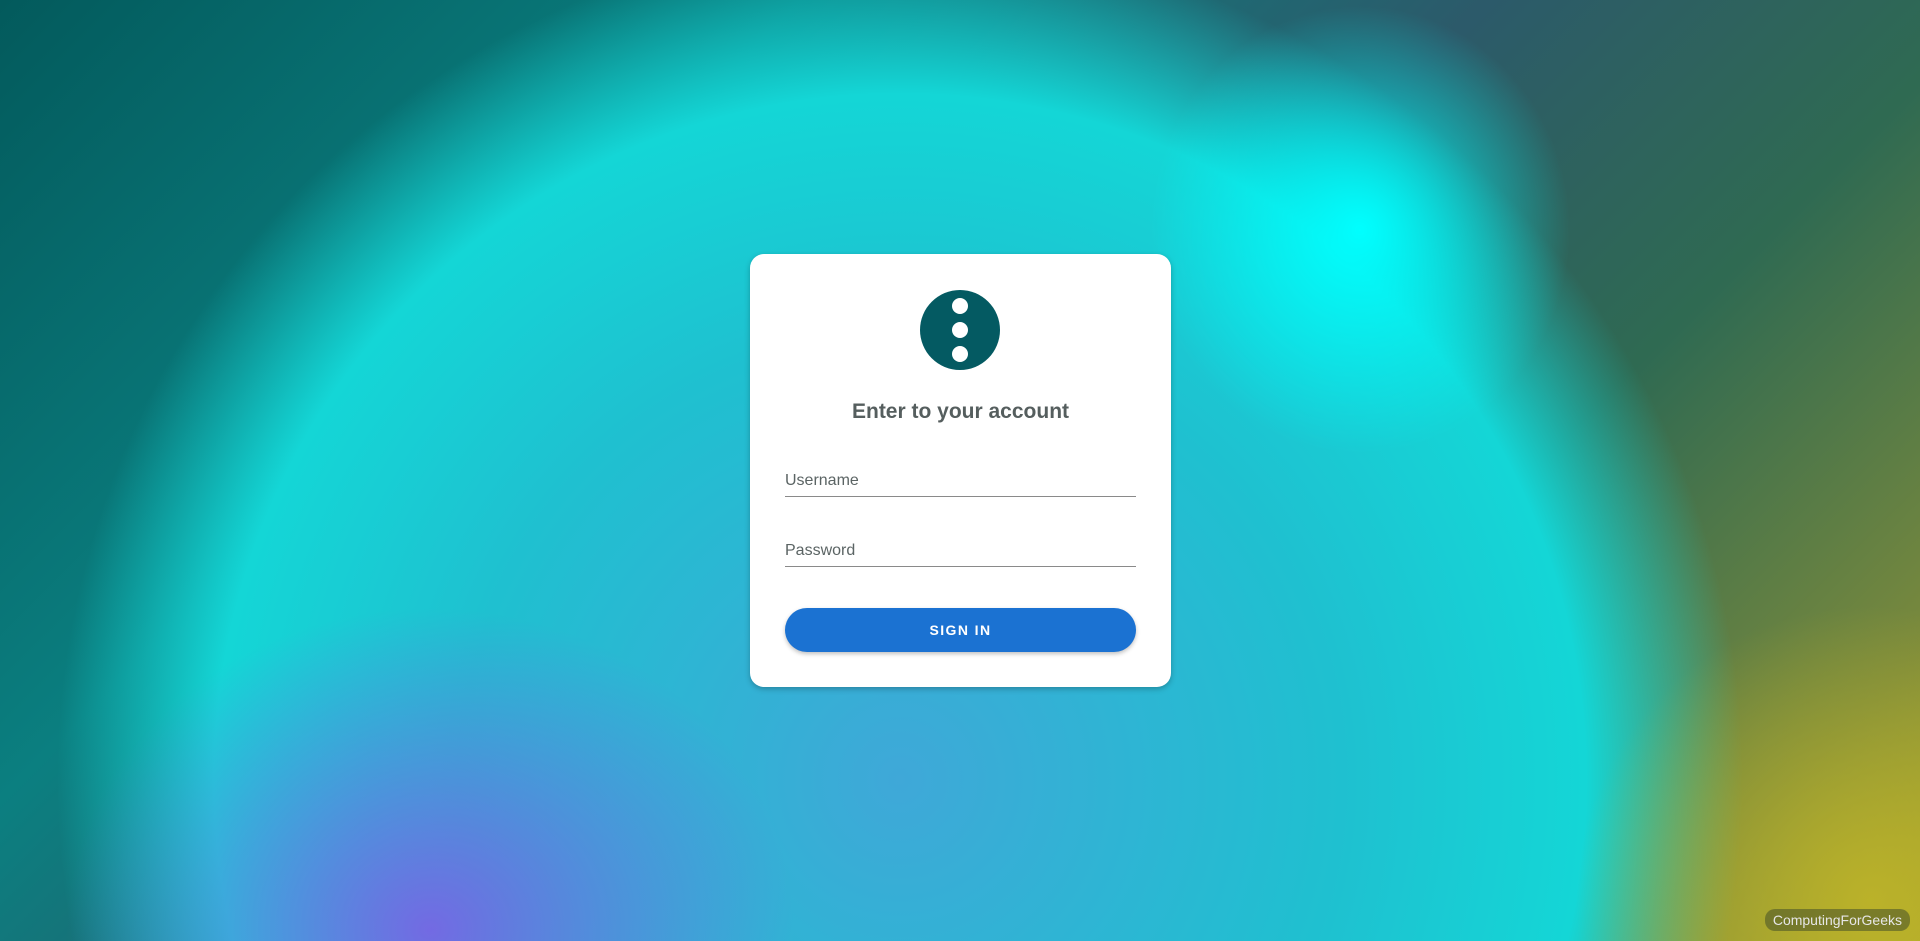 The width and height of the screenshot is (1920, 941). I want to click on logo-dot-bottom, so click(960, 354).